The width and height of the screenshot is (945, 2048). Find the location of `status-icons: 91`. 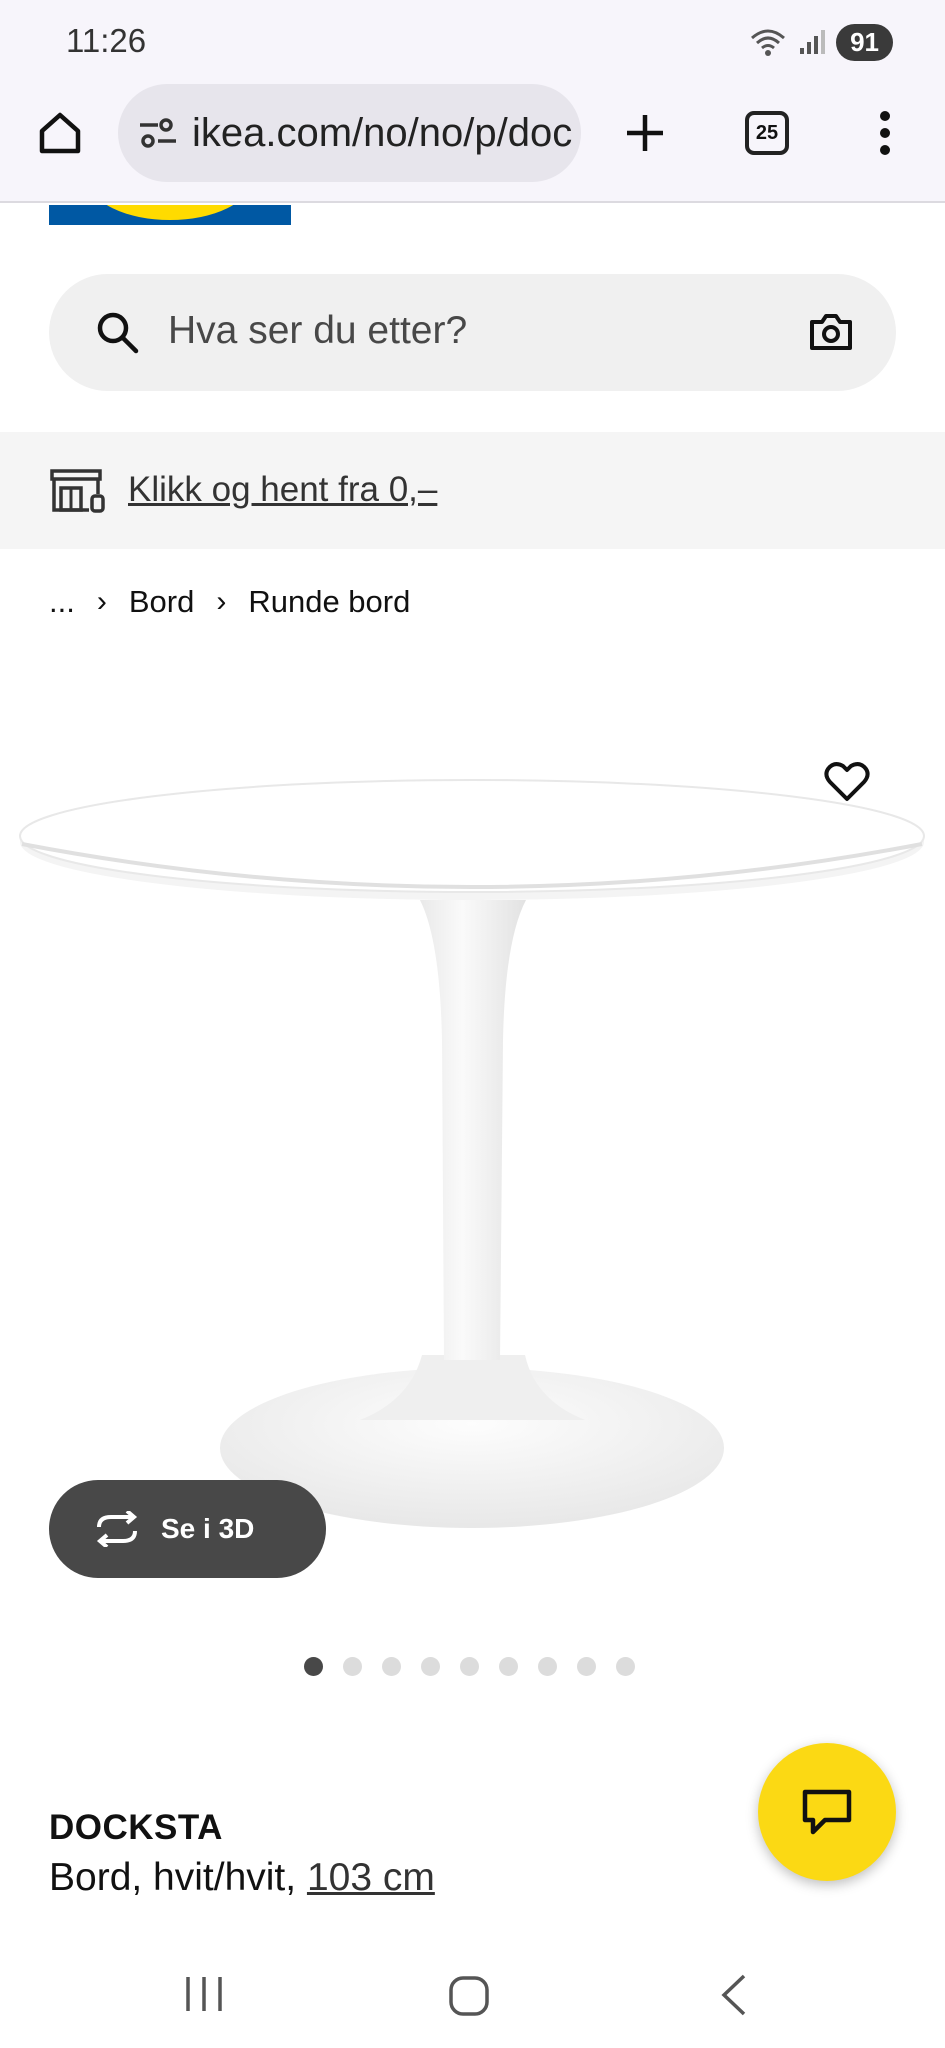

status-icons: 91 is located at coordinates (820, 42).